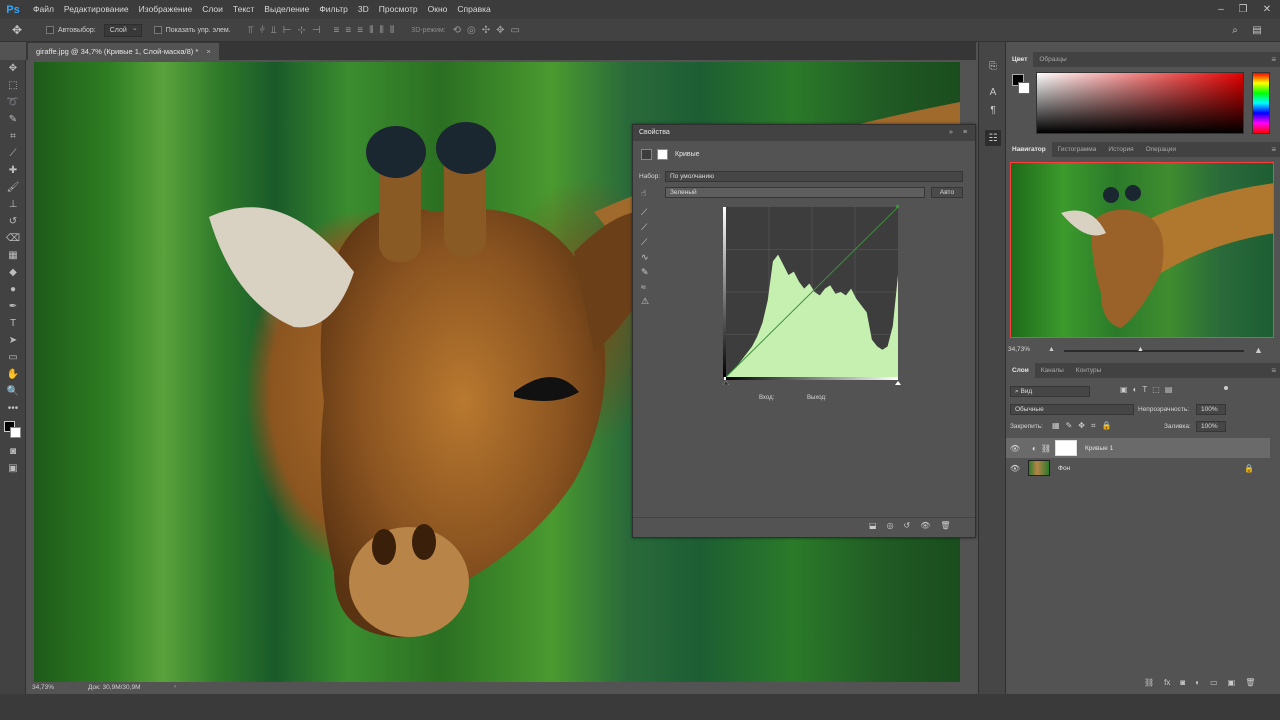  I want to click on background-color-swatch, so click(15, 432).